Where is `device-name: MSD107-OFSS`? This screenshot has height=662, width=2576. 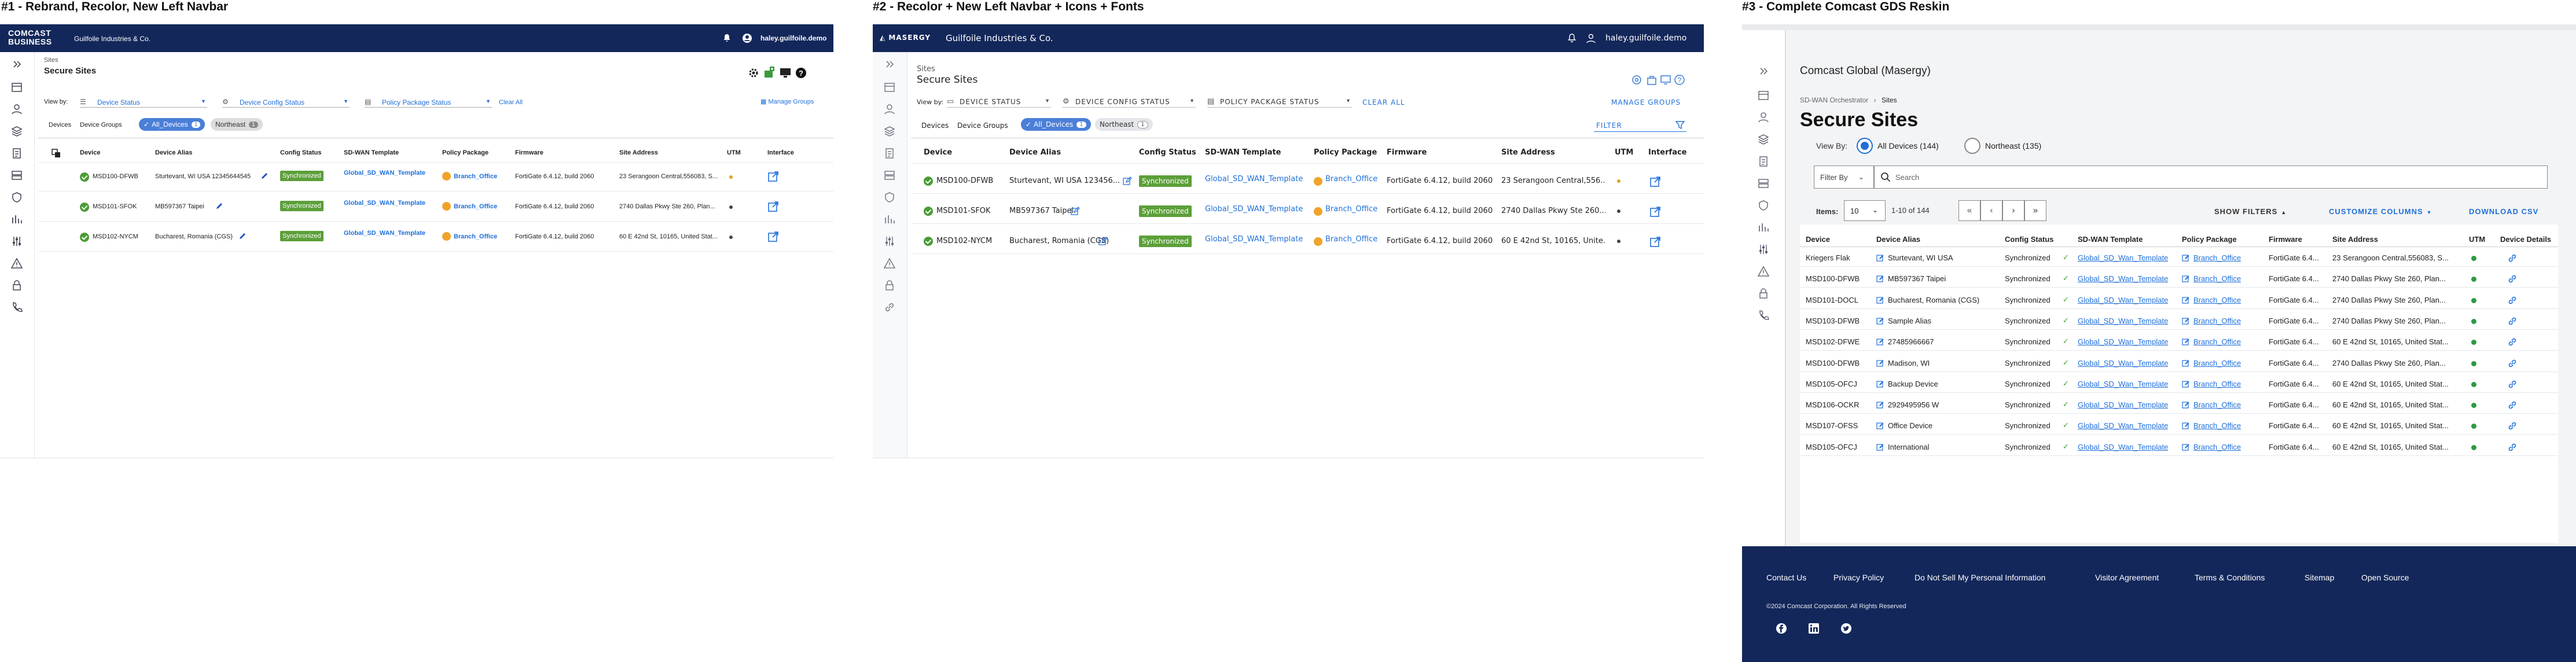
device-name: MSD107-OFSS is located at coordinates (1832, 425).